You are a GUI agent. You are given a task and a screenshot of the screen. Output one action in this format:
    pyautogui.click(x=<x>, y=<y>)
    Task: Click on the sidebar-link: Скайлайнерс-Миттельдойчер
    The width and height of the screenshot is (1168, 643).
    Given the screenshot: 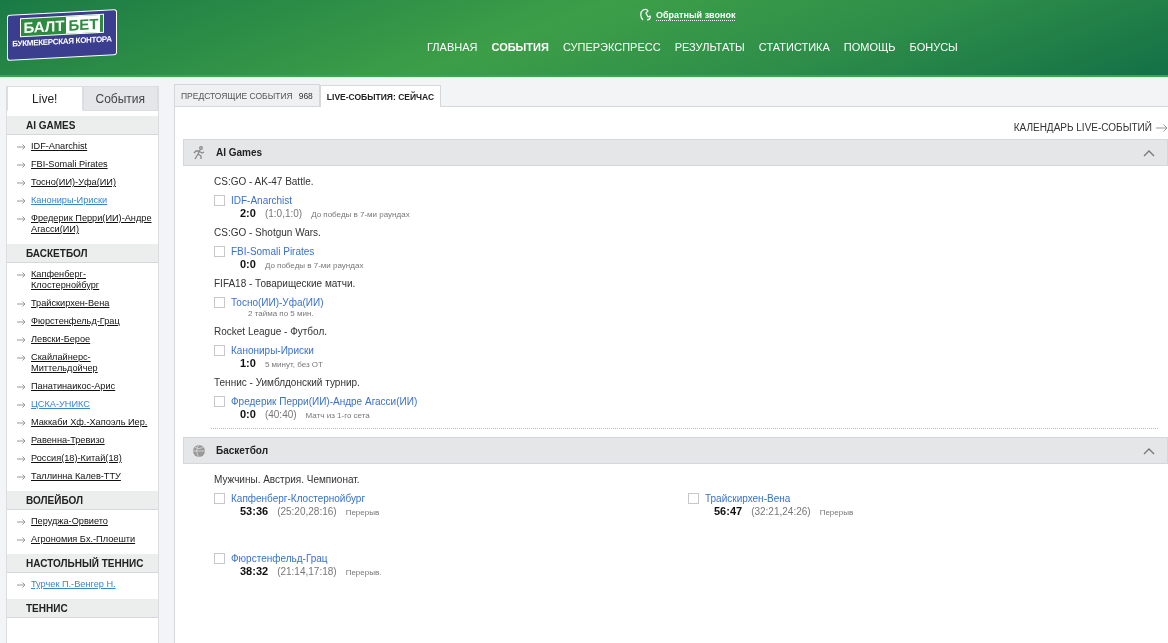 What is the action you would take?
    pyautogui.click(x=92, y=363)
    